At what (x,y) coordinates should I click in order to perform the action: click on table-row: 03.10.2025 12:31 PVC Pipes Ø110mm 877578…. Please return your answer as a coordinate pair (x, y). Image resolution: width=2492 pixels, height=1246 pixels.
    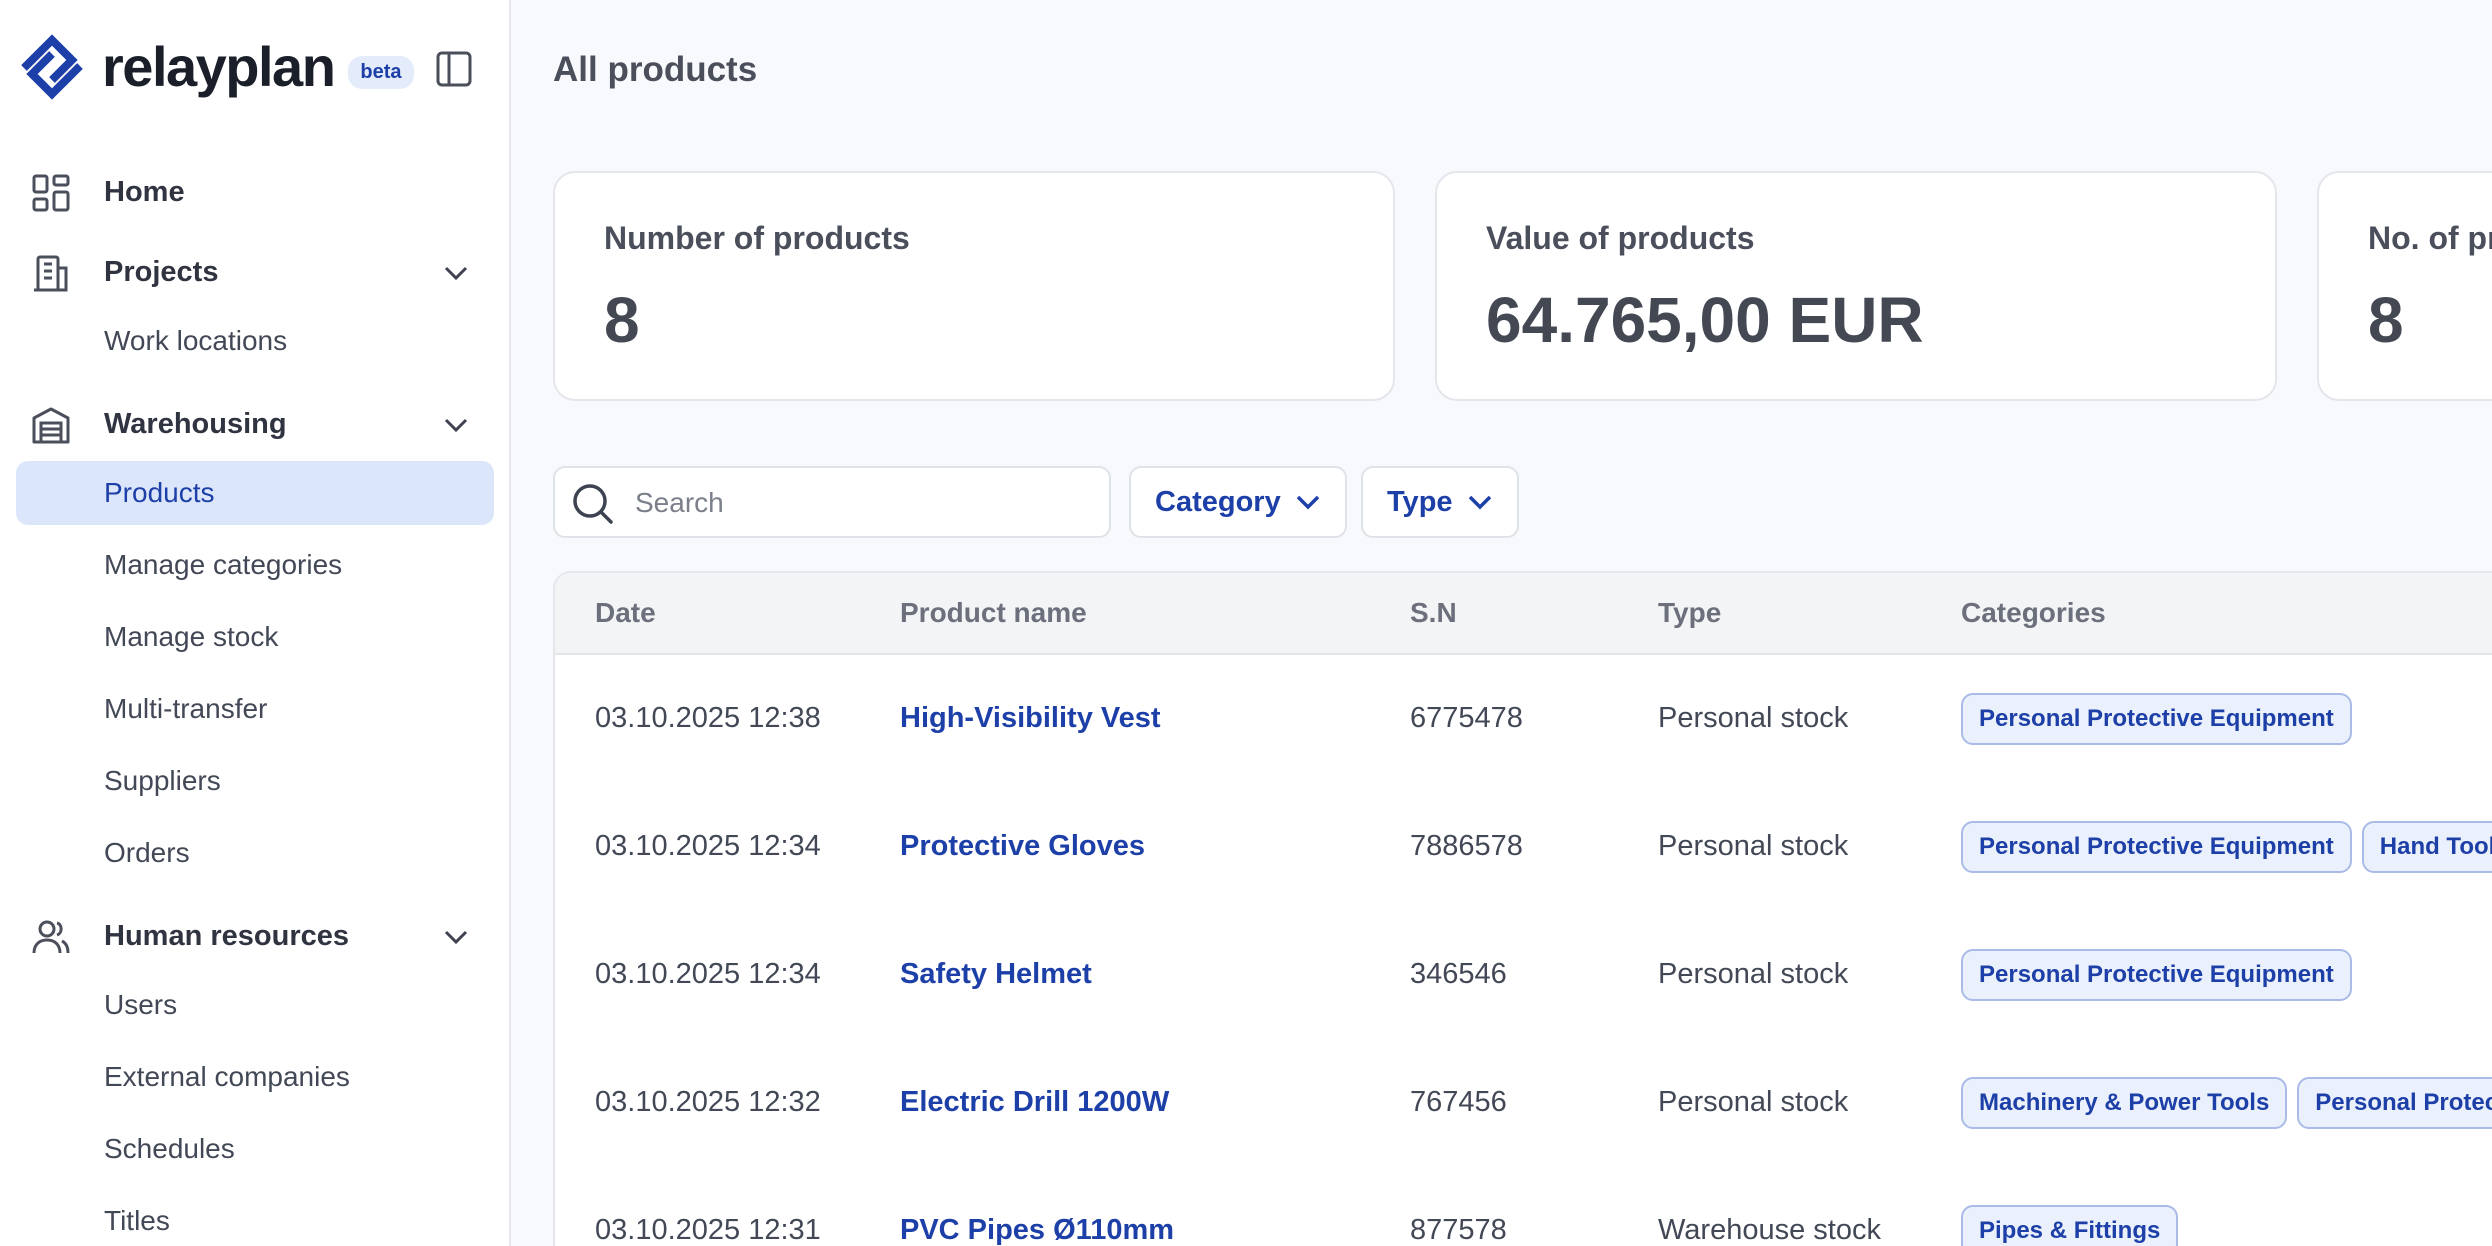
    Looking at the image, I should click on (1523, 1206).